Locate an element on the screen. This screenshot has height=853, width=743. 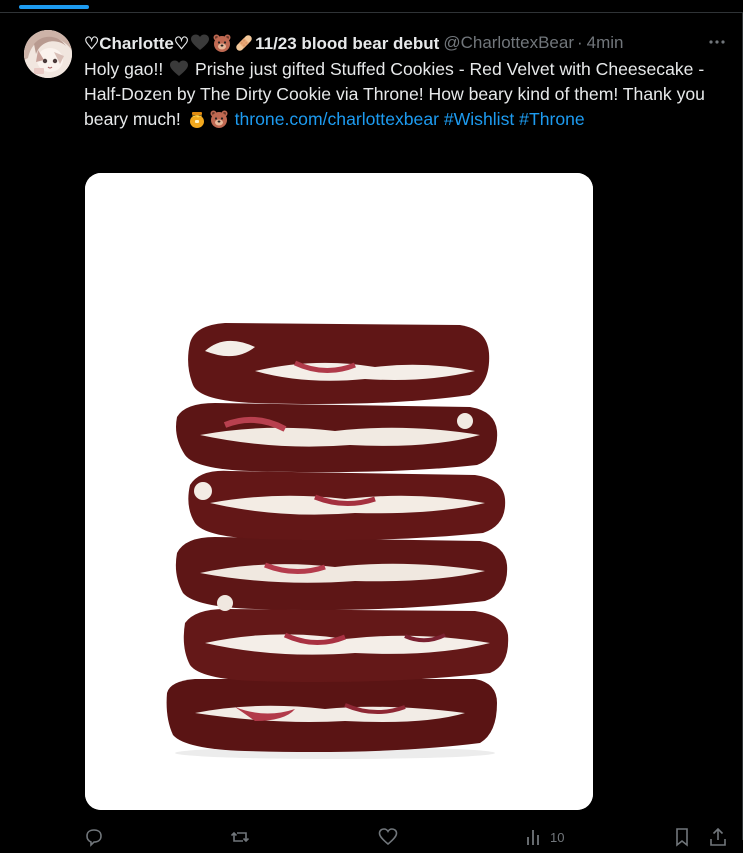
hashtag-wishlist: #Wishlist is located at coordinates (479, 119).